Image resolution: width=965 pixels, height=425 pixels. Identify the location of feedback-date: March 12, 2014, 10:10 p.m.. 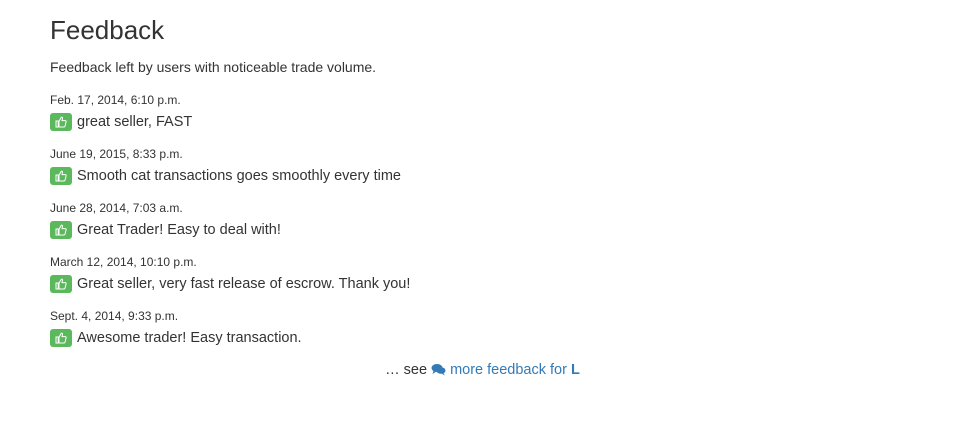
(123, 262).